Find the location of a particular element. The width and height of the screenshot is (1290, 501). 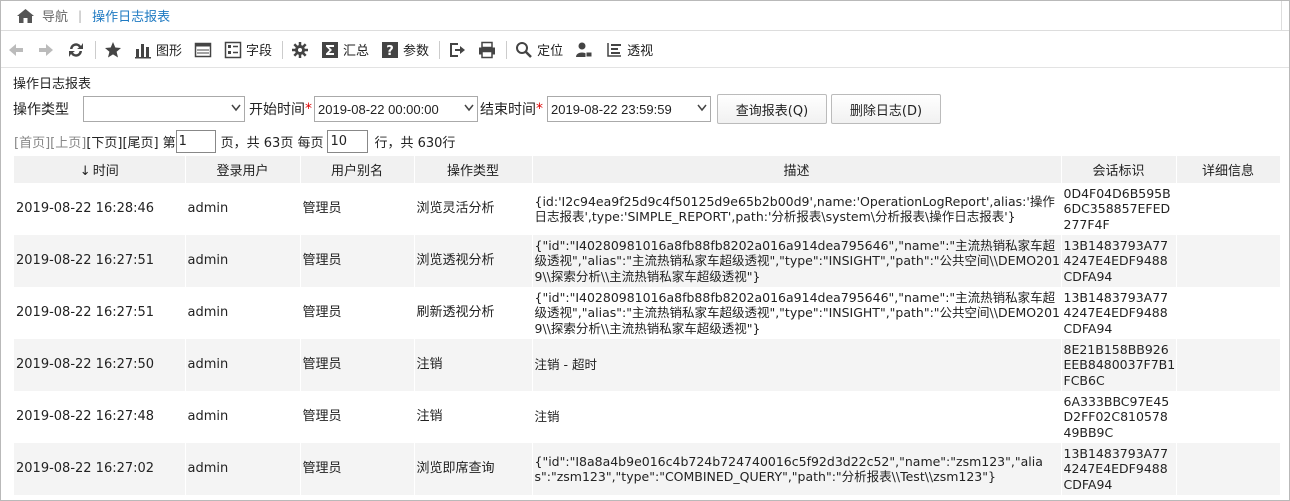

cell-time: 2019-08-22 16:28:46 is located at coordinates (100, 209).